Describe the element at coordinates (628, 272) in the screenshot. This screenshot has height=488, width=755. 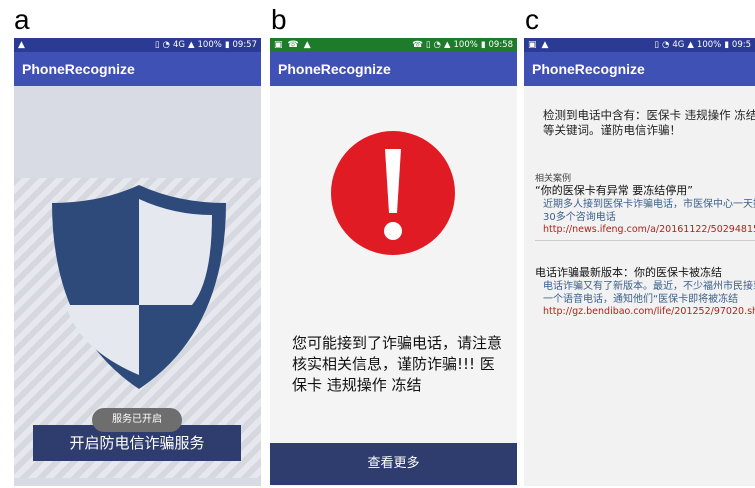
I see `case-title: 电话诈骗最新版本：你的医保卡被冻结` at that location.